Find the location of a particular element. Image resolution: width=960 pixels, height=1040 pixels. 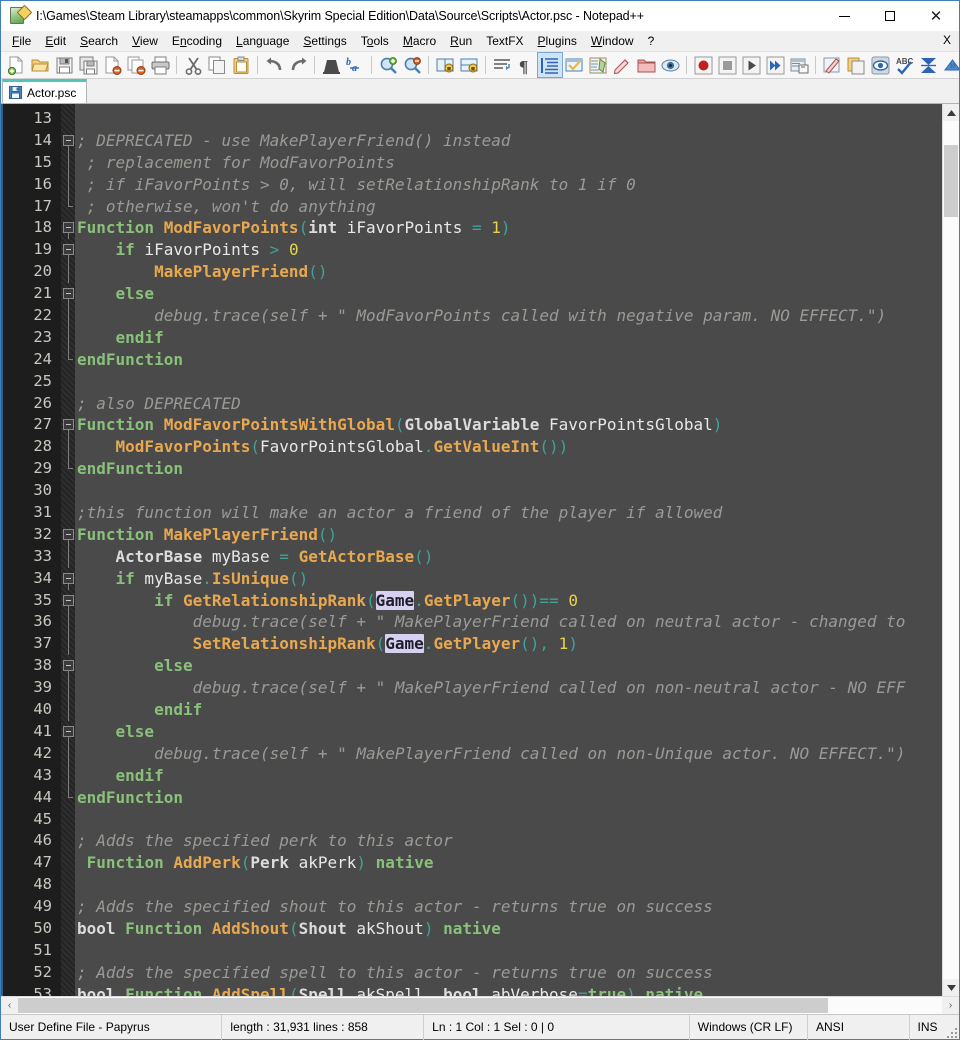

redo-icon is located at coordinates (298, 65).